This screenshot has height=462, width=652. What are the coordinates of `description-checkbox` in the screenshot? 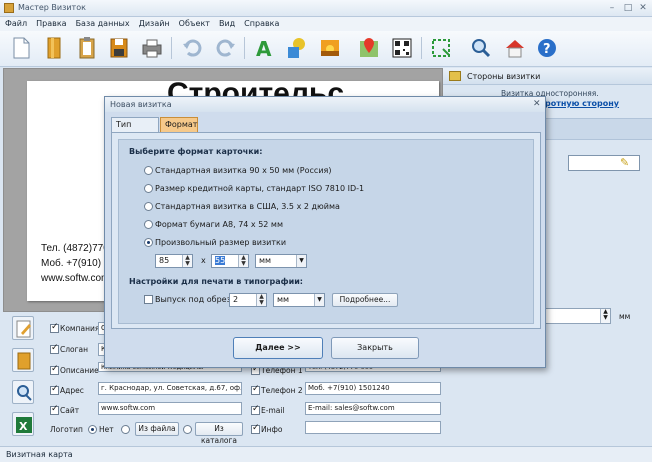 It's located at (54, 369).